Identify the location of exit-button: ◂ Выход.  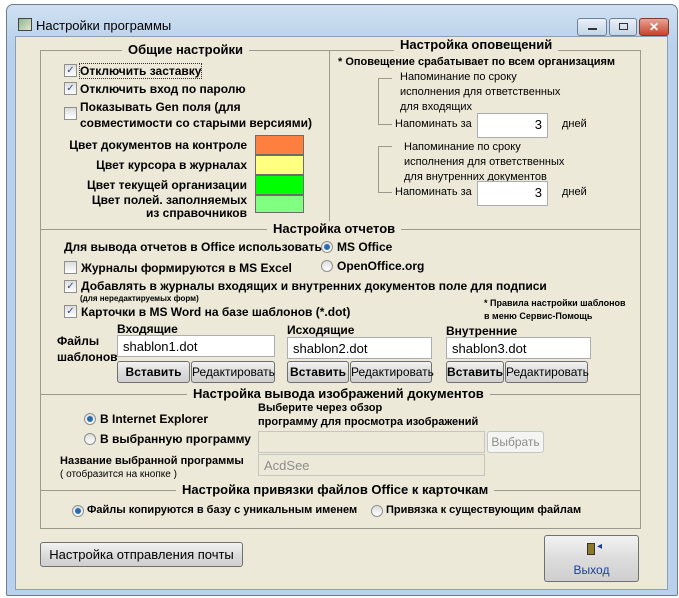
(591, 558).